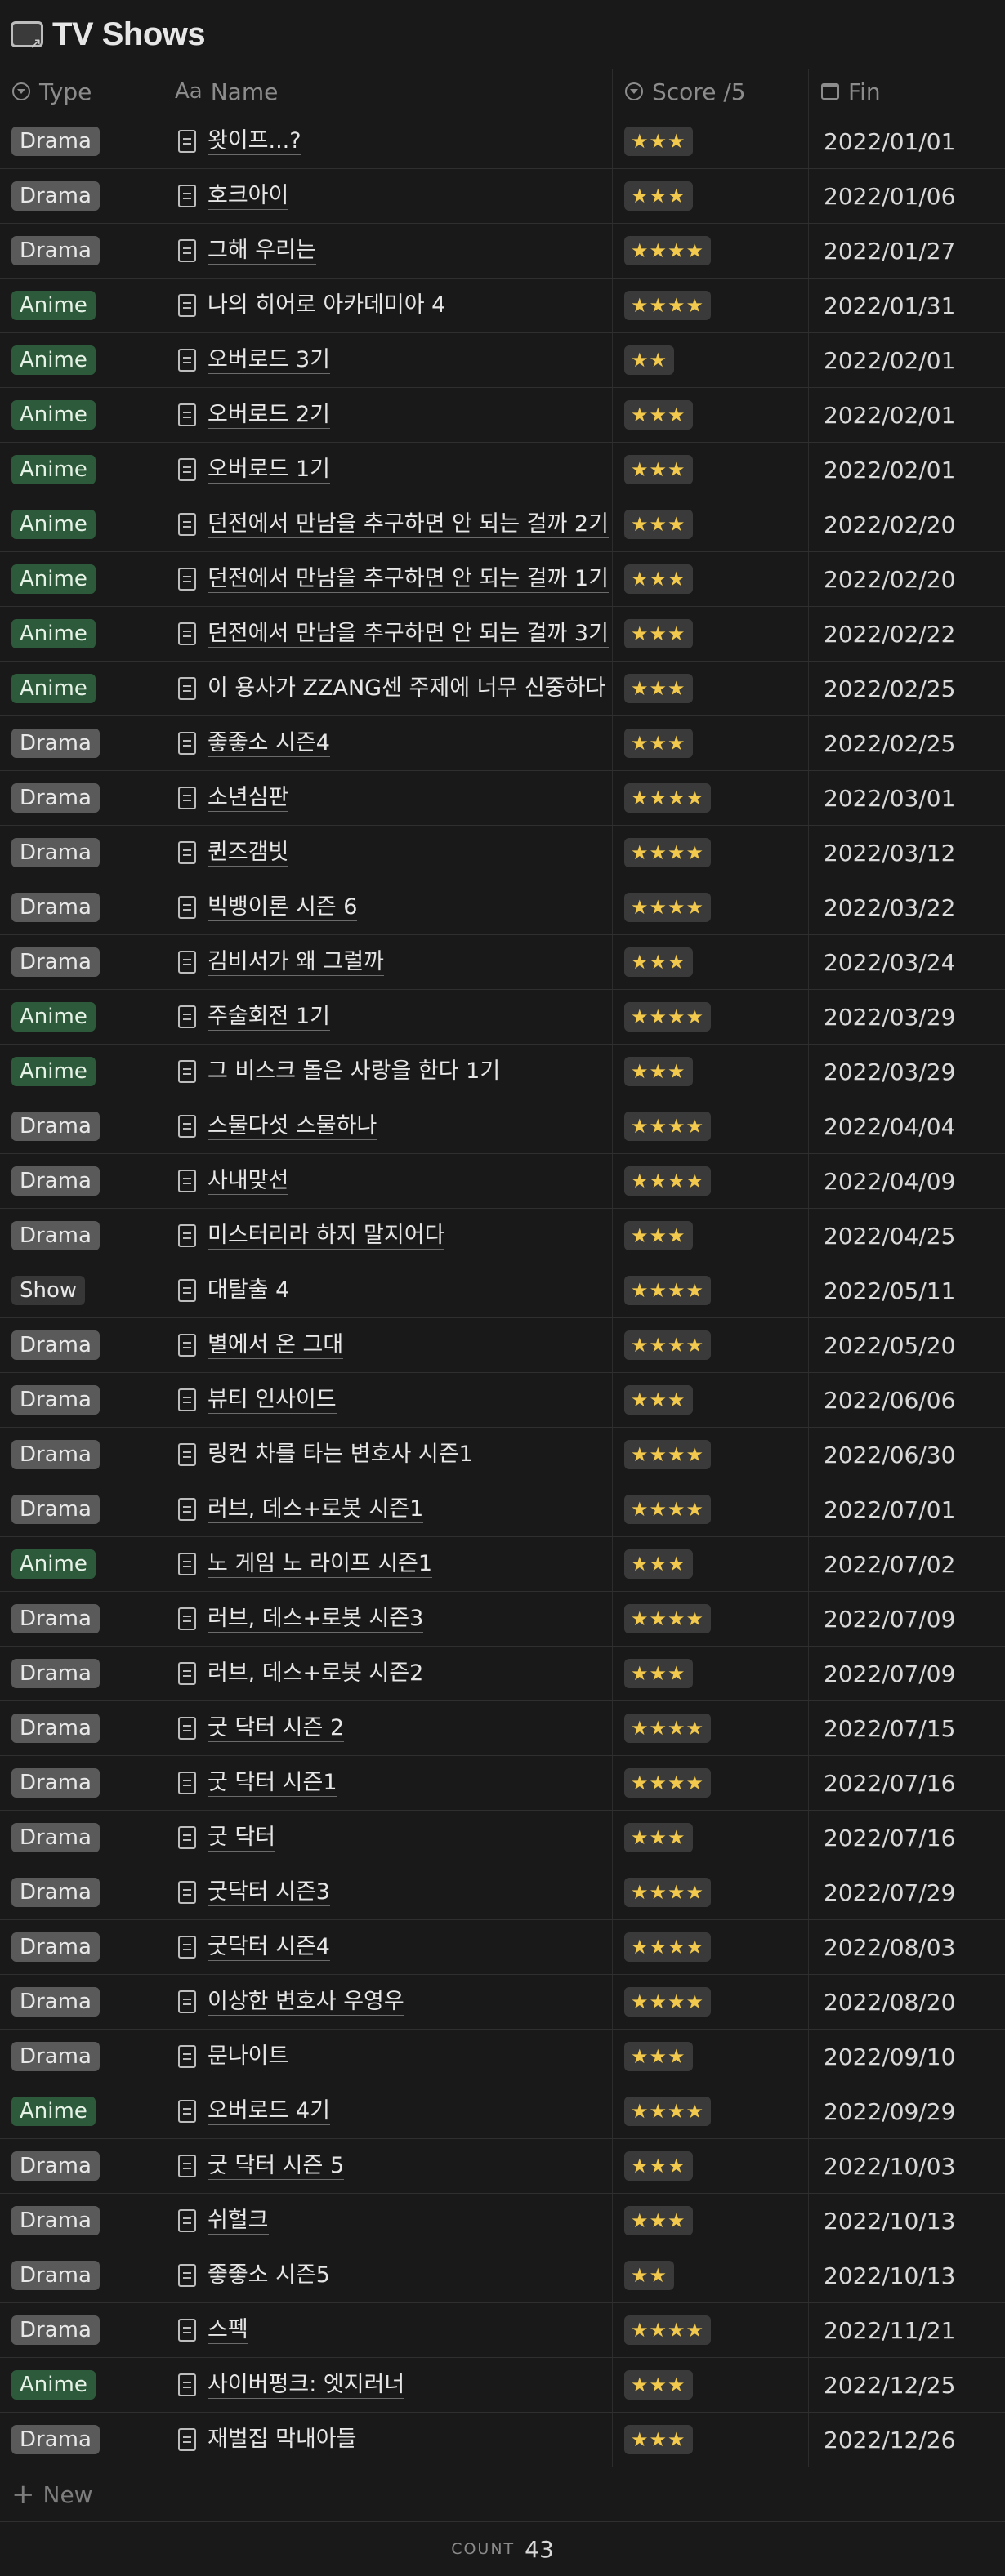 The width and height of the screenshot is (1005, 2576). I want to click on name-cell: 사이버펑크: 엣지러너, so click(388, 2385).